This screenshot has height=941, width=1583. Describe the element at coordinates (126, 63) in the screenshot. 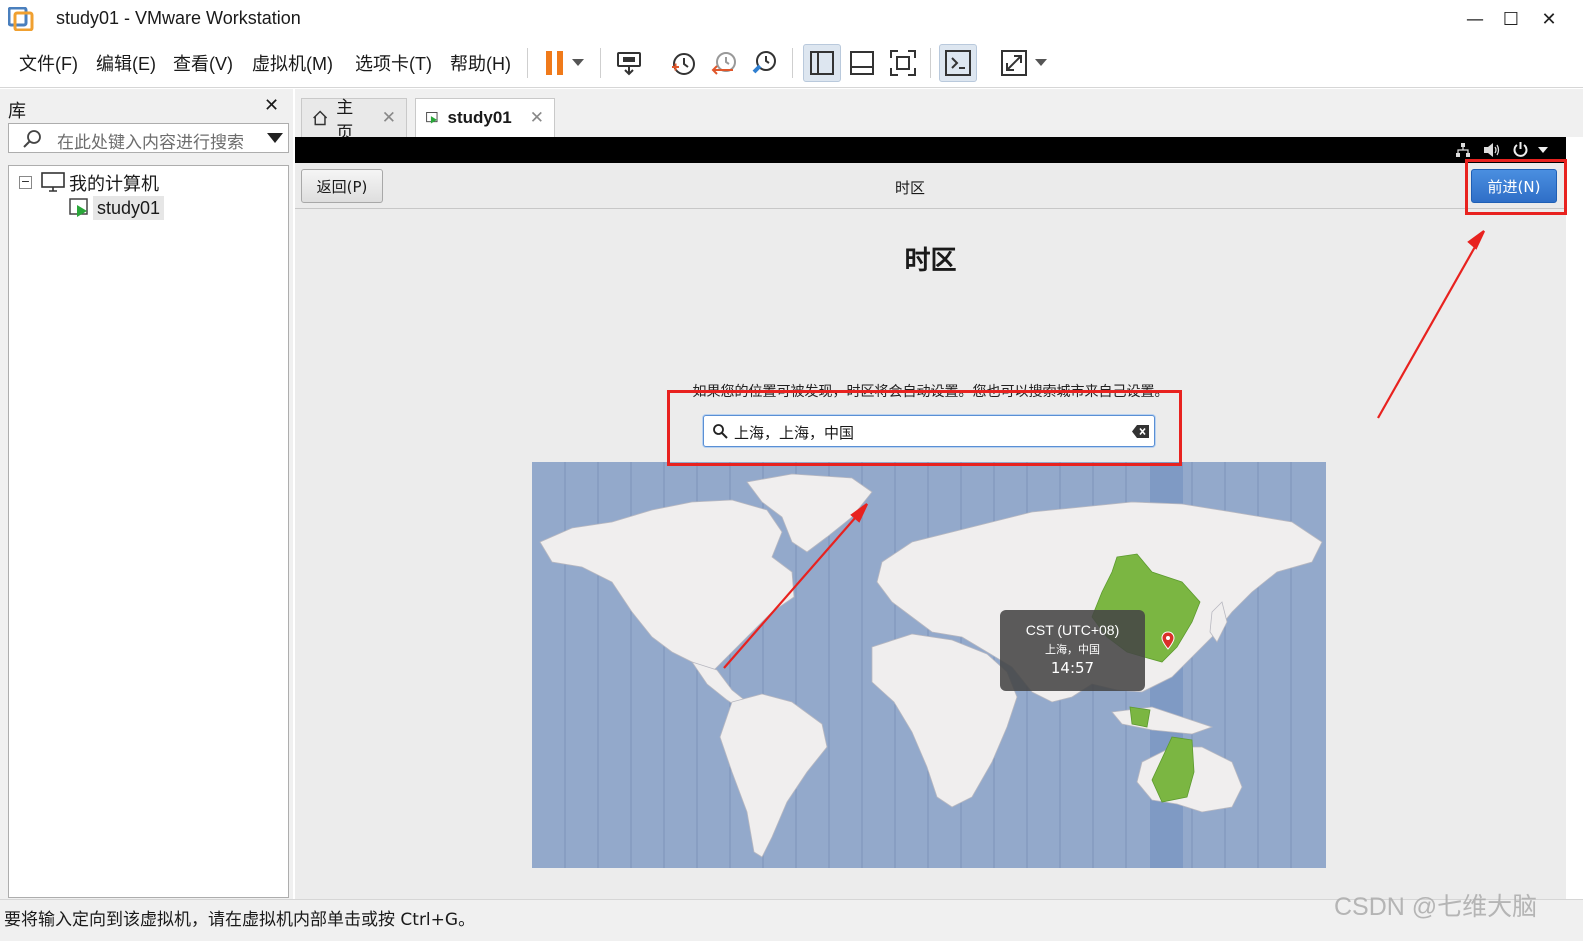

I see `menu-edit: 编辑(E)` at that location.